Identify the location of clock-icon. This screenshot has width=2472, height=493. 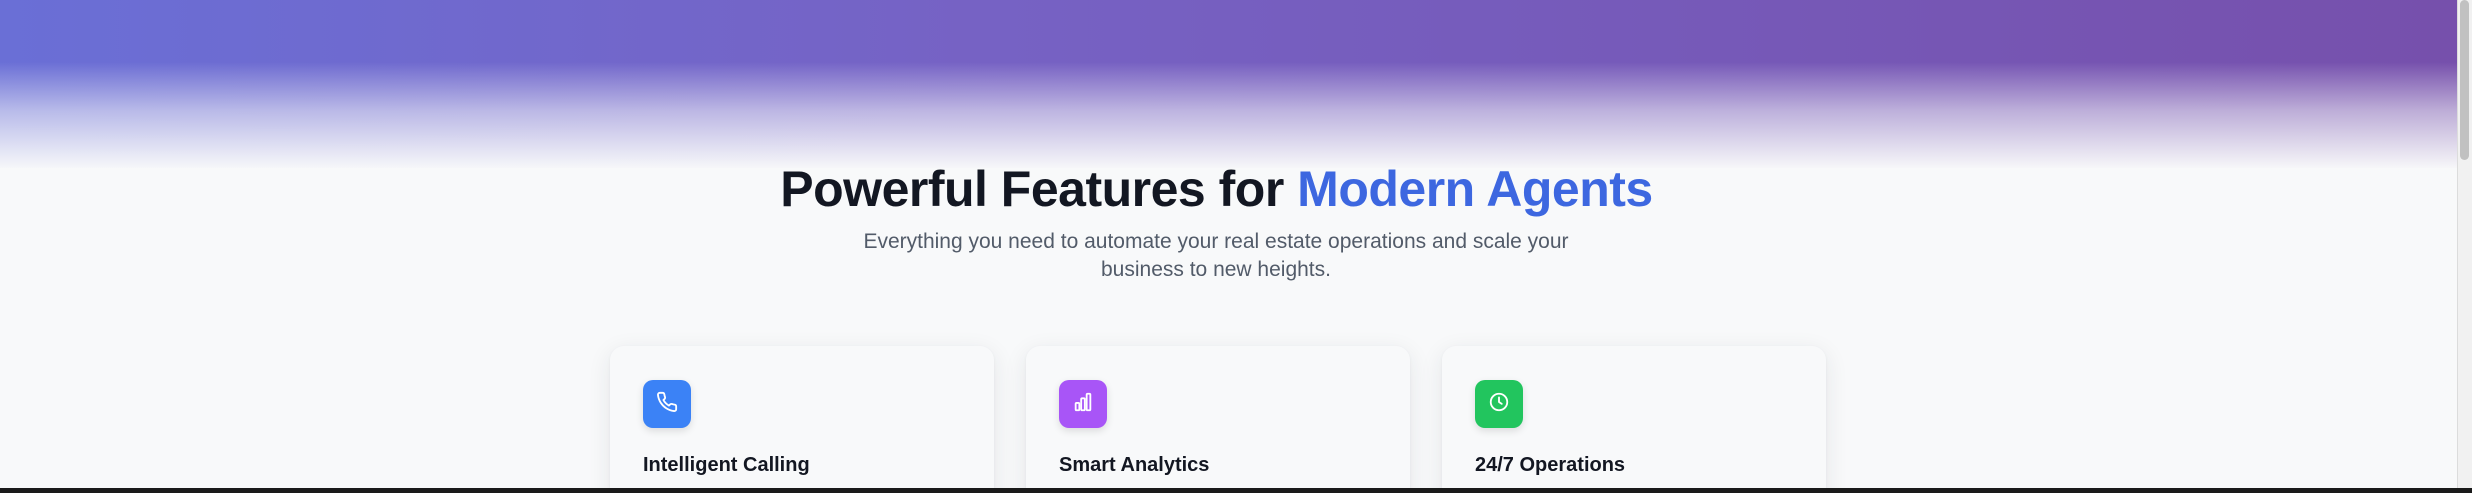
(1499, 404).